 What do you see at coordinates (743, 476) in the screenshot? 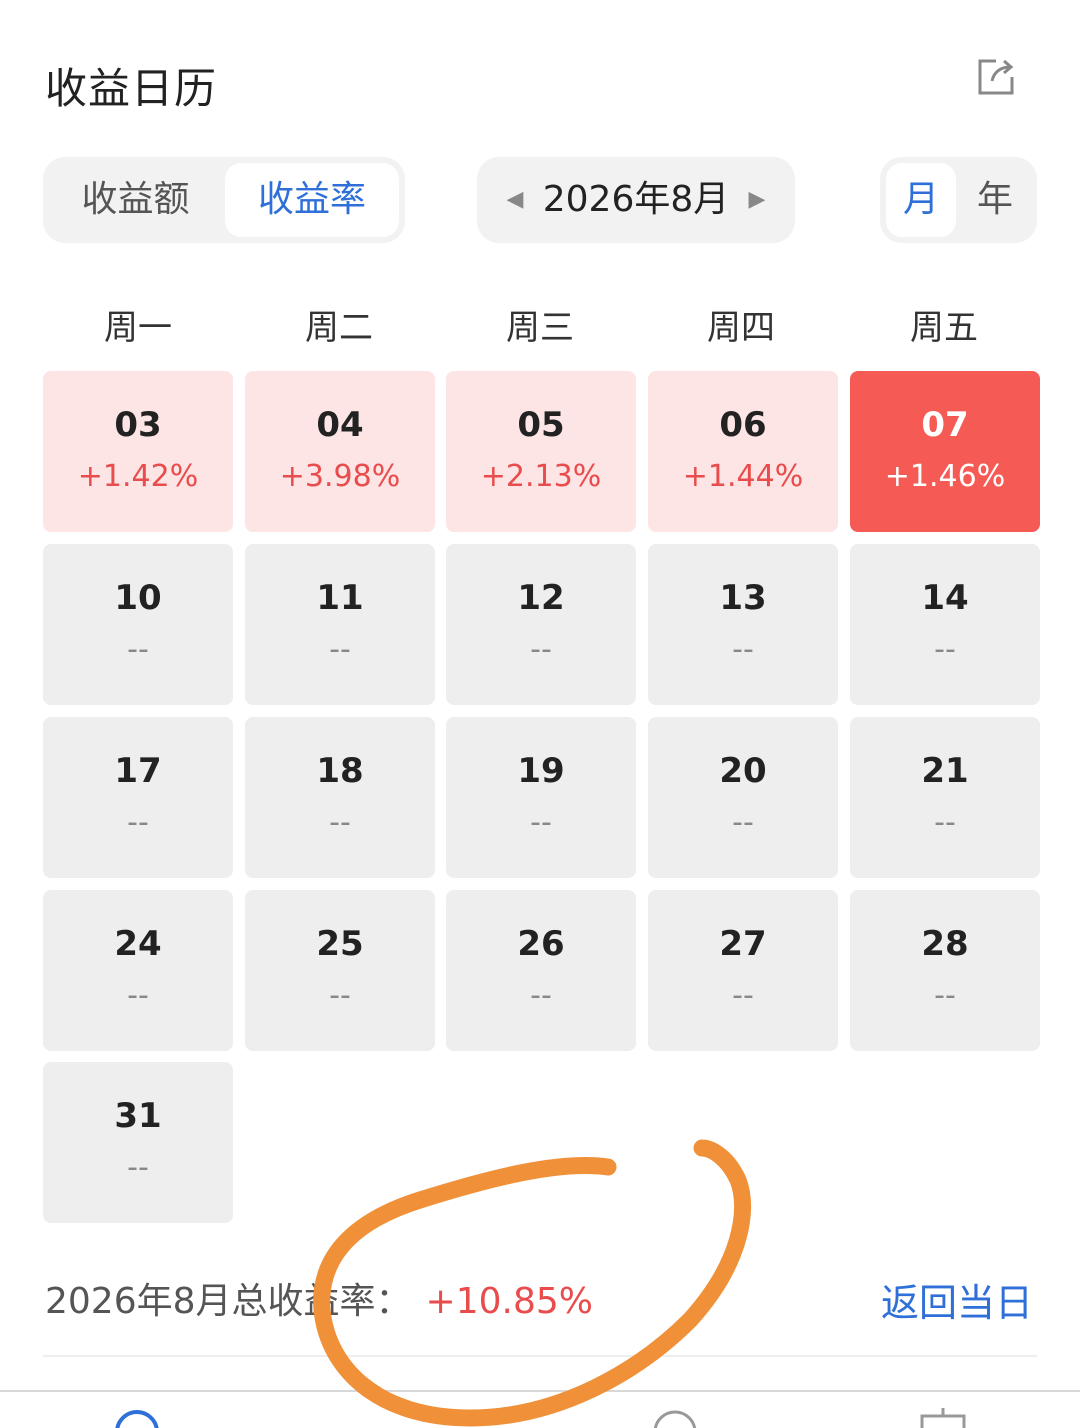
I see `day-return-rate: +1.44%` at bounding box center [743, 476].